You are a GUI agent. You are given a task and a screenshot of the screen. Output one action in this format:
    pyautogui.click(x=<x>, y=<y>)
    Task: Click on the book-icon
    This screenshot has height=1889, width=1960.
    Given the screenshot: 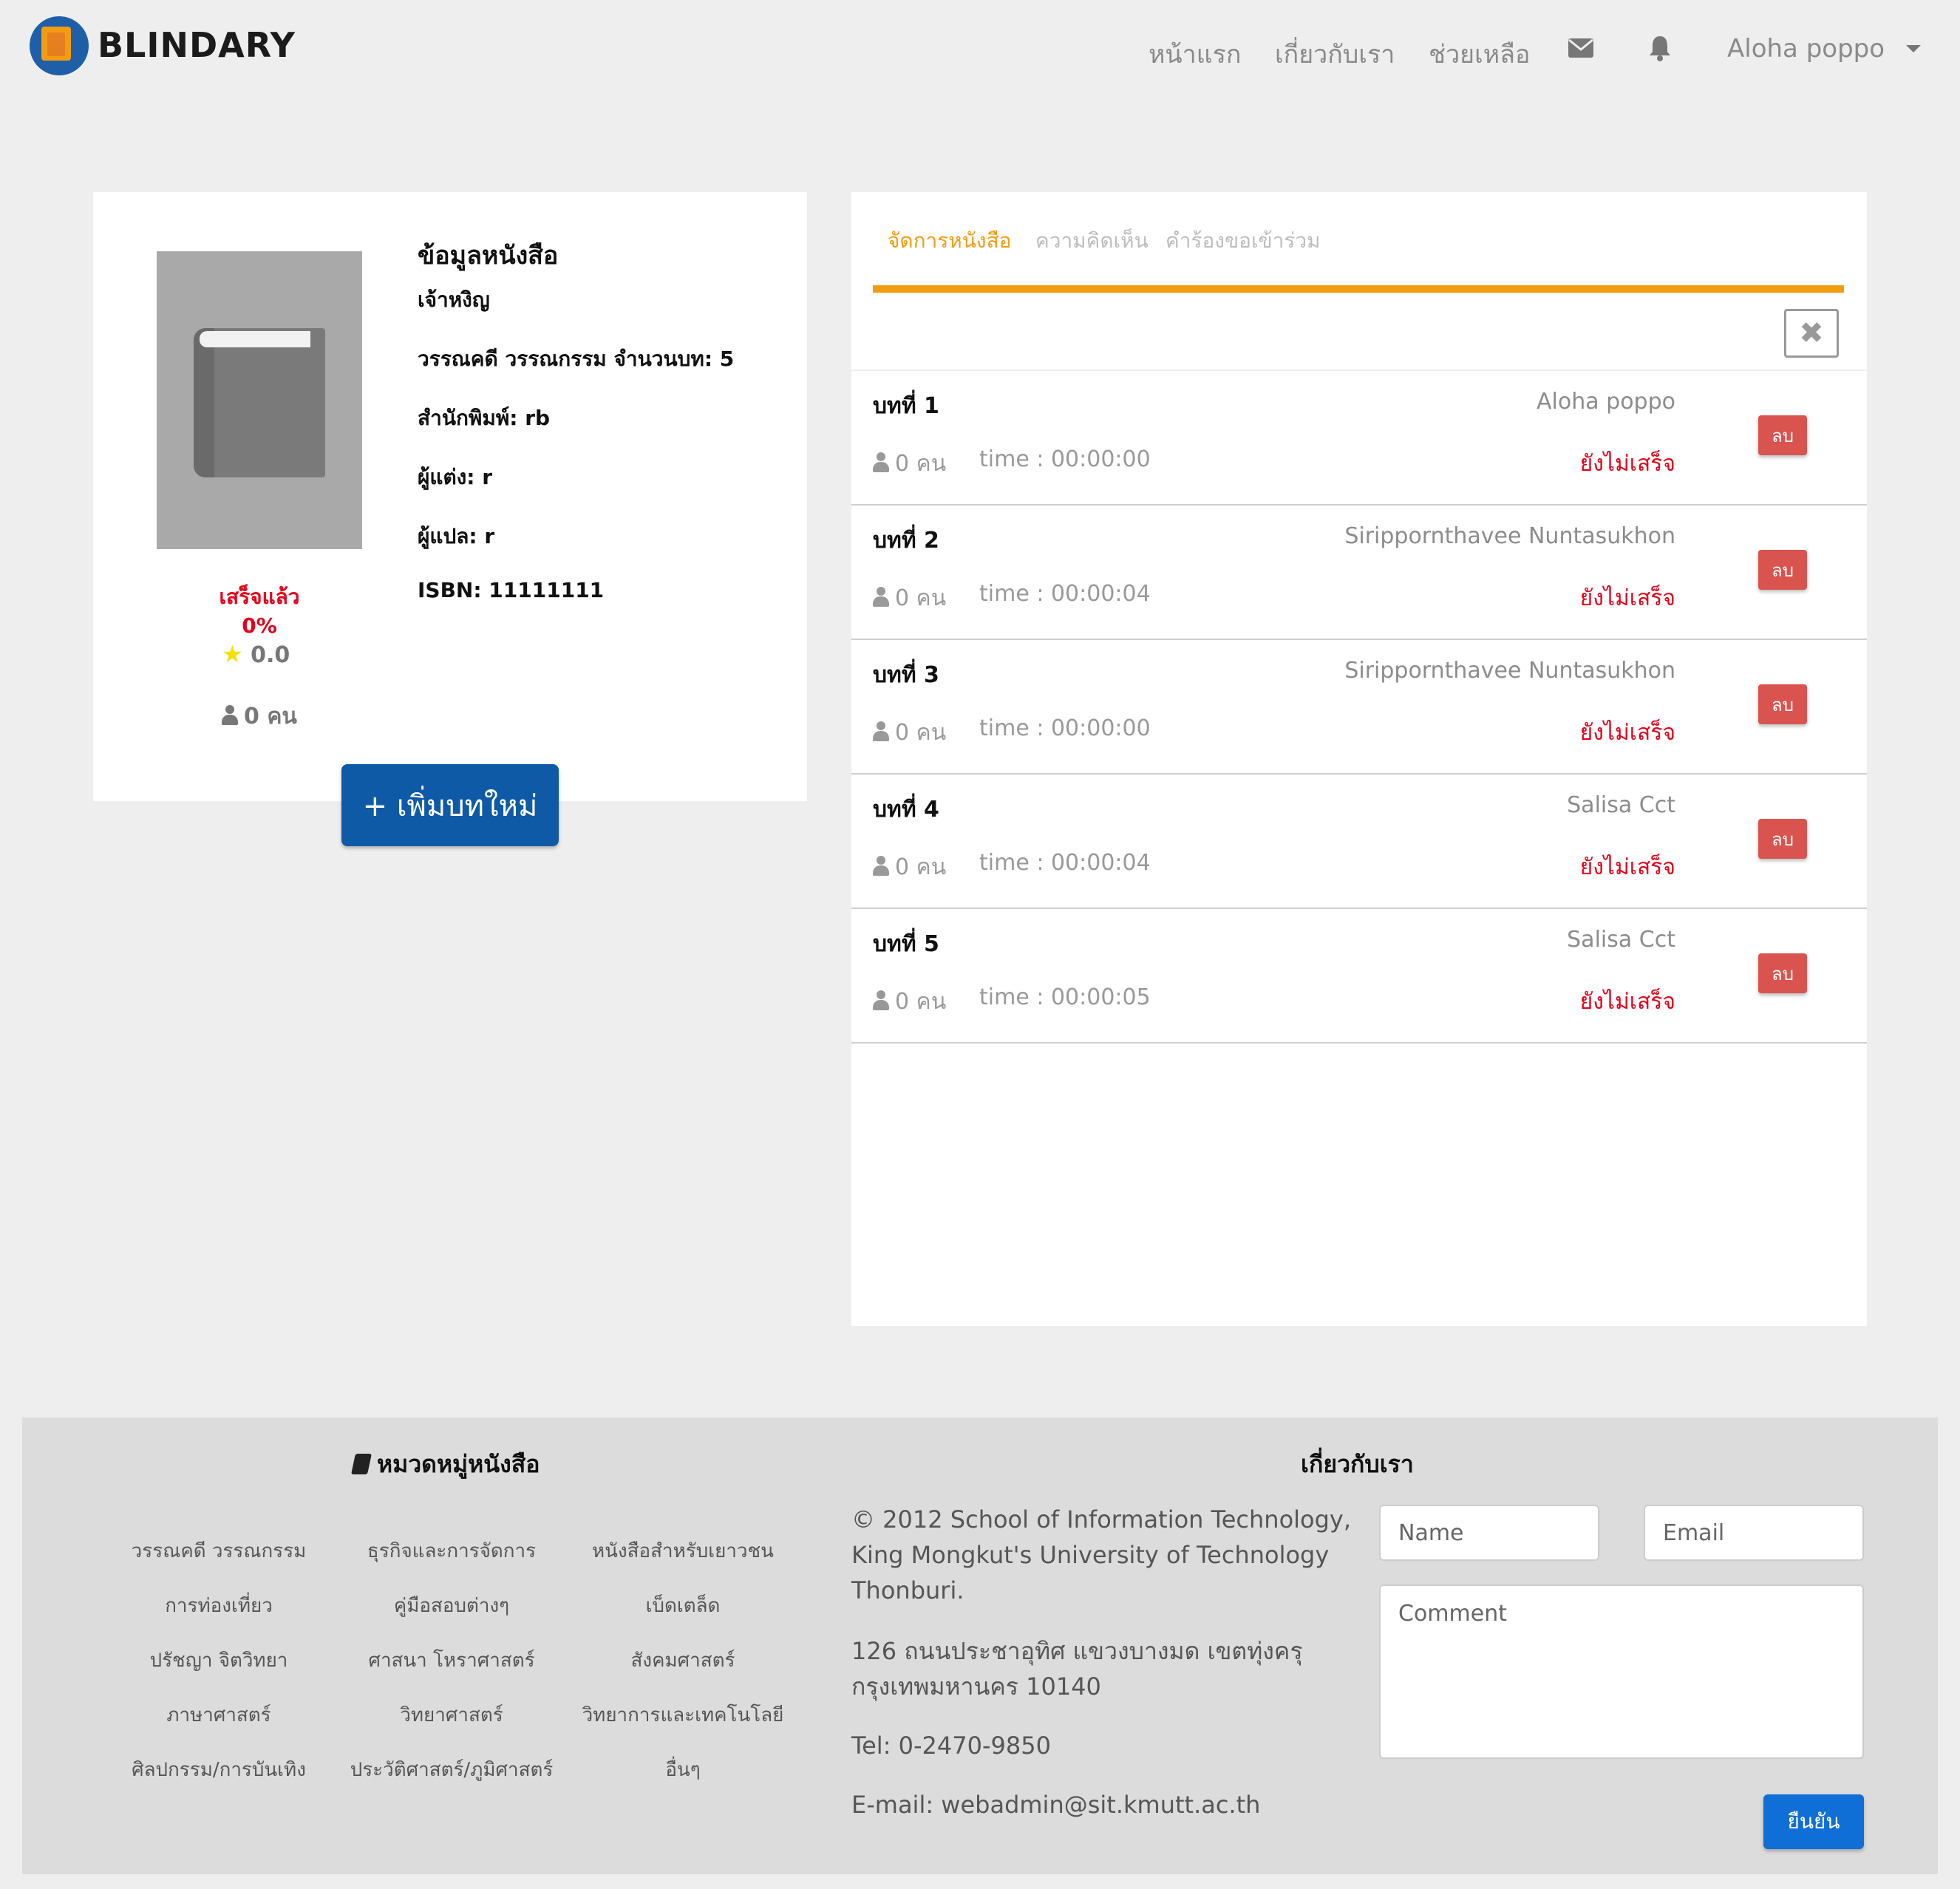 What is the action you would take?
    pyautogui.click(x=361, y=1464)
    